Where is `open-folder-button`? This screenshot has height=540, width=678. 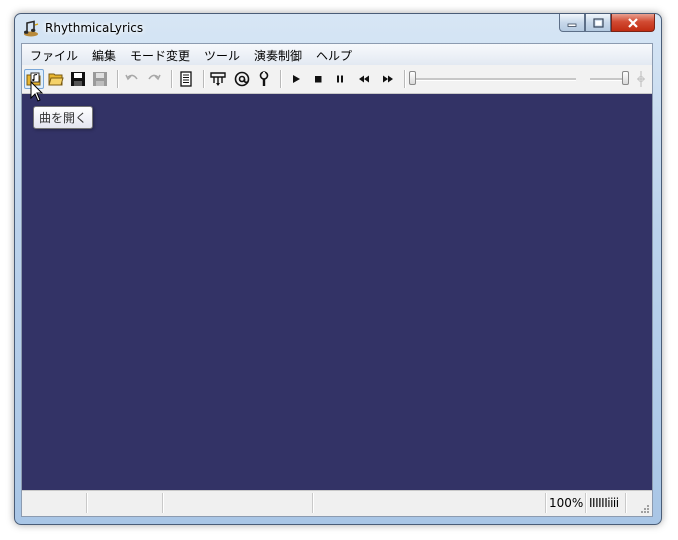 open-folder-button is located at coordinates (56, 79).